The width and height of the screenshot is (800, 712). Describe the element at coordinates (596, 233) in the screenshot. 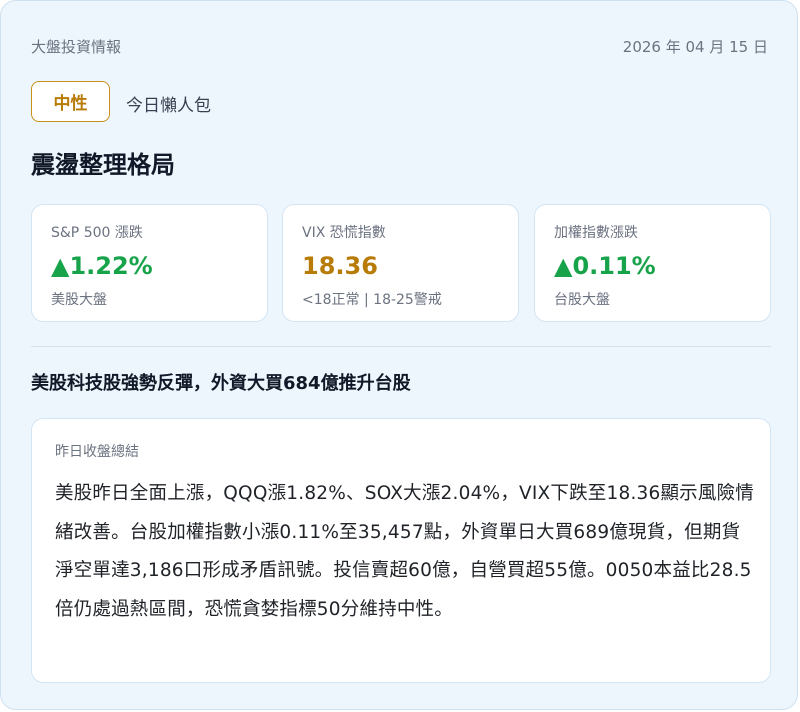

I see `metric-label: 加權指數漲跌` at that location.